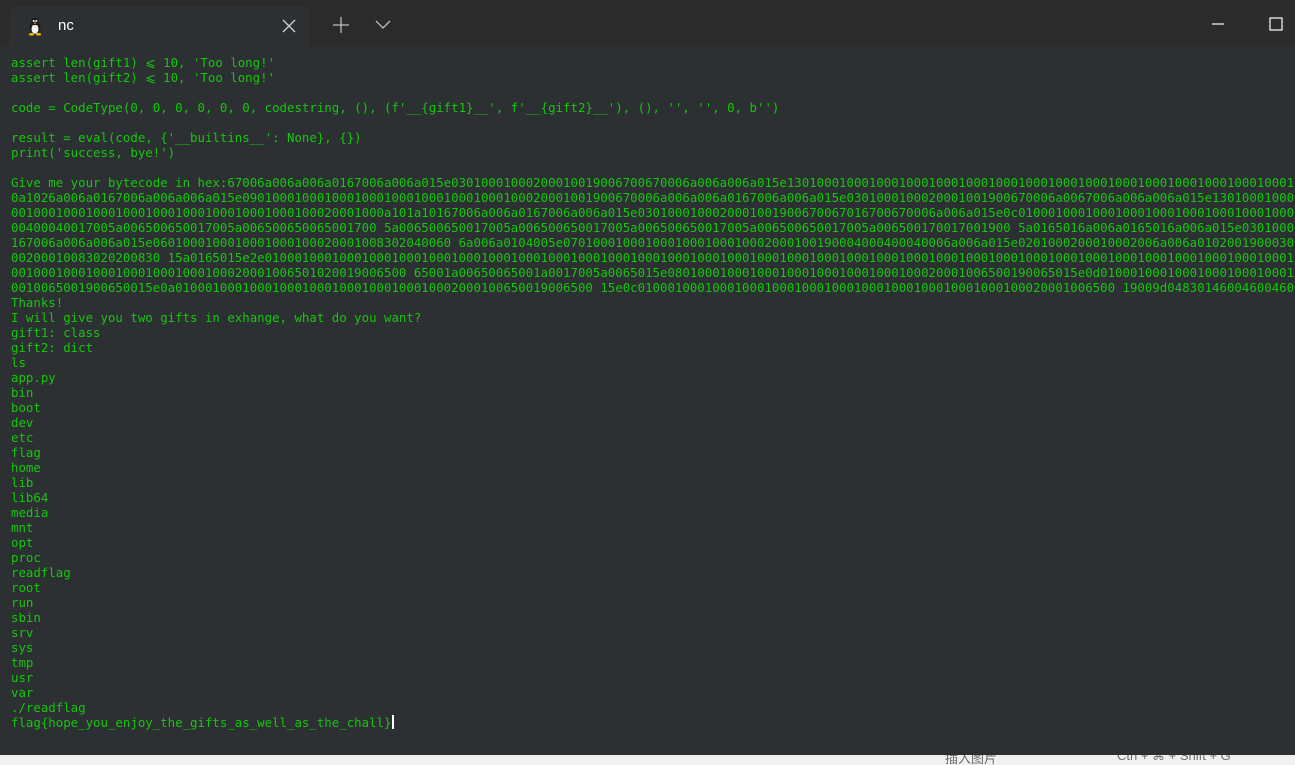  Describe the element at coordinates (93, 152) in the screenshot. I see `terminal-line: print('success, bye!')` at that location.